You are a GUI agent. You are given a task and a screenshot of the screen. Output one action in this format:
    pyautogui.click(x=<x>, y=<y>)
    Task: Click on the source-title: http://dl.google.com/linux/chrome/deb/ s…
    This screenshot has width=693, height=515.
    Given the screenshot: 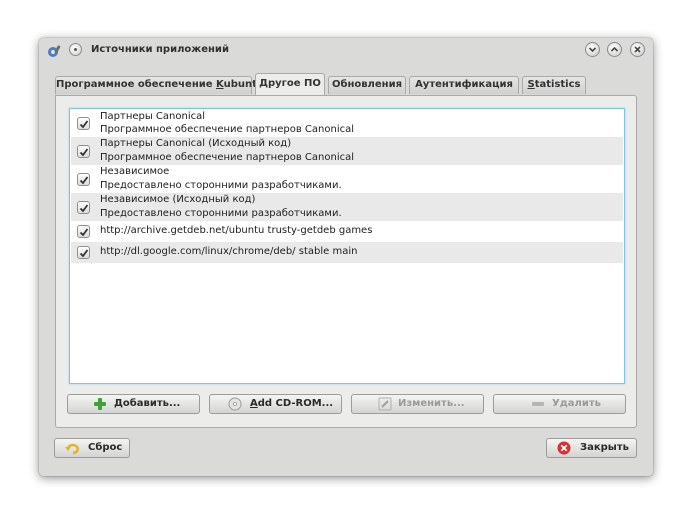 What is the action you would take?
    pyautogui.click(x=229, y=251)
    